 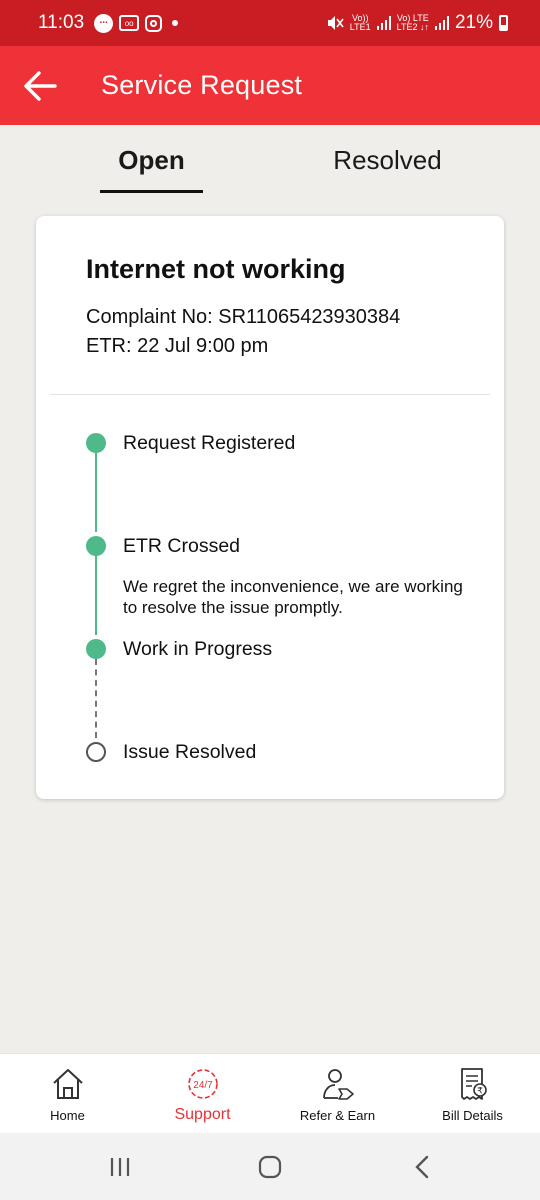 I want to click on home-circle-icon, so click(x=270, y=1166).